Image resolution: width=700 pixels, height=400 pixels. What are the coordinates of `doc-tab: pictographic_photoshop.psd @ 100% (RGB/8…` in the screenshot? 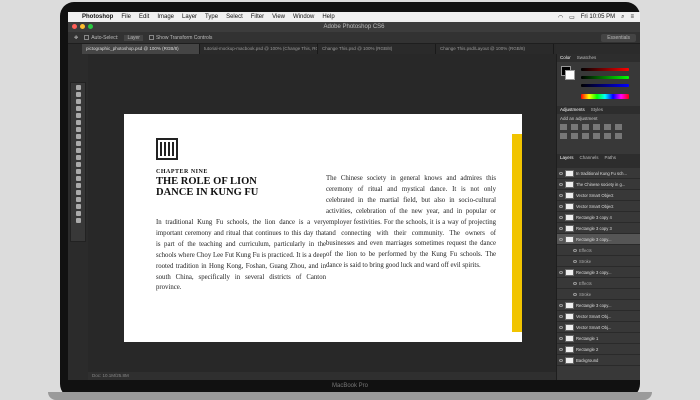 It's located at (141, 49).